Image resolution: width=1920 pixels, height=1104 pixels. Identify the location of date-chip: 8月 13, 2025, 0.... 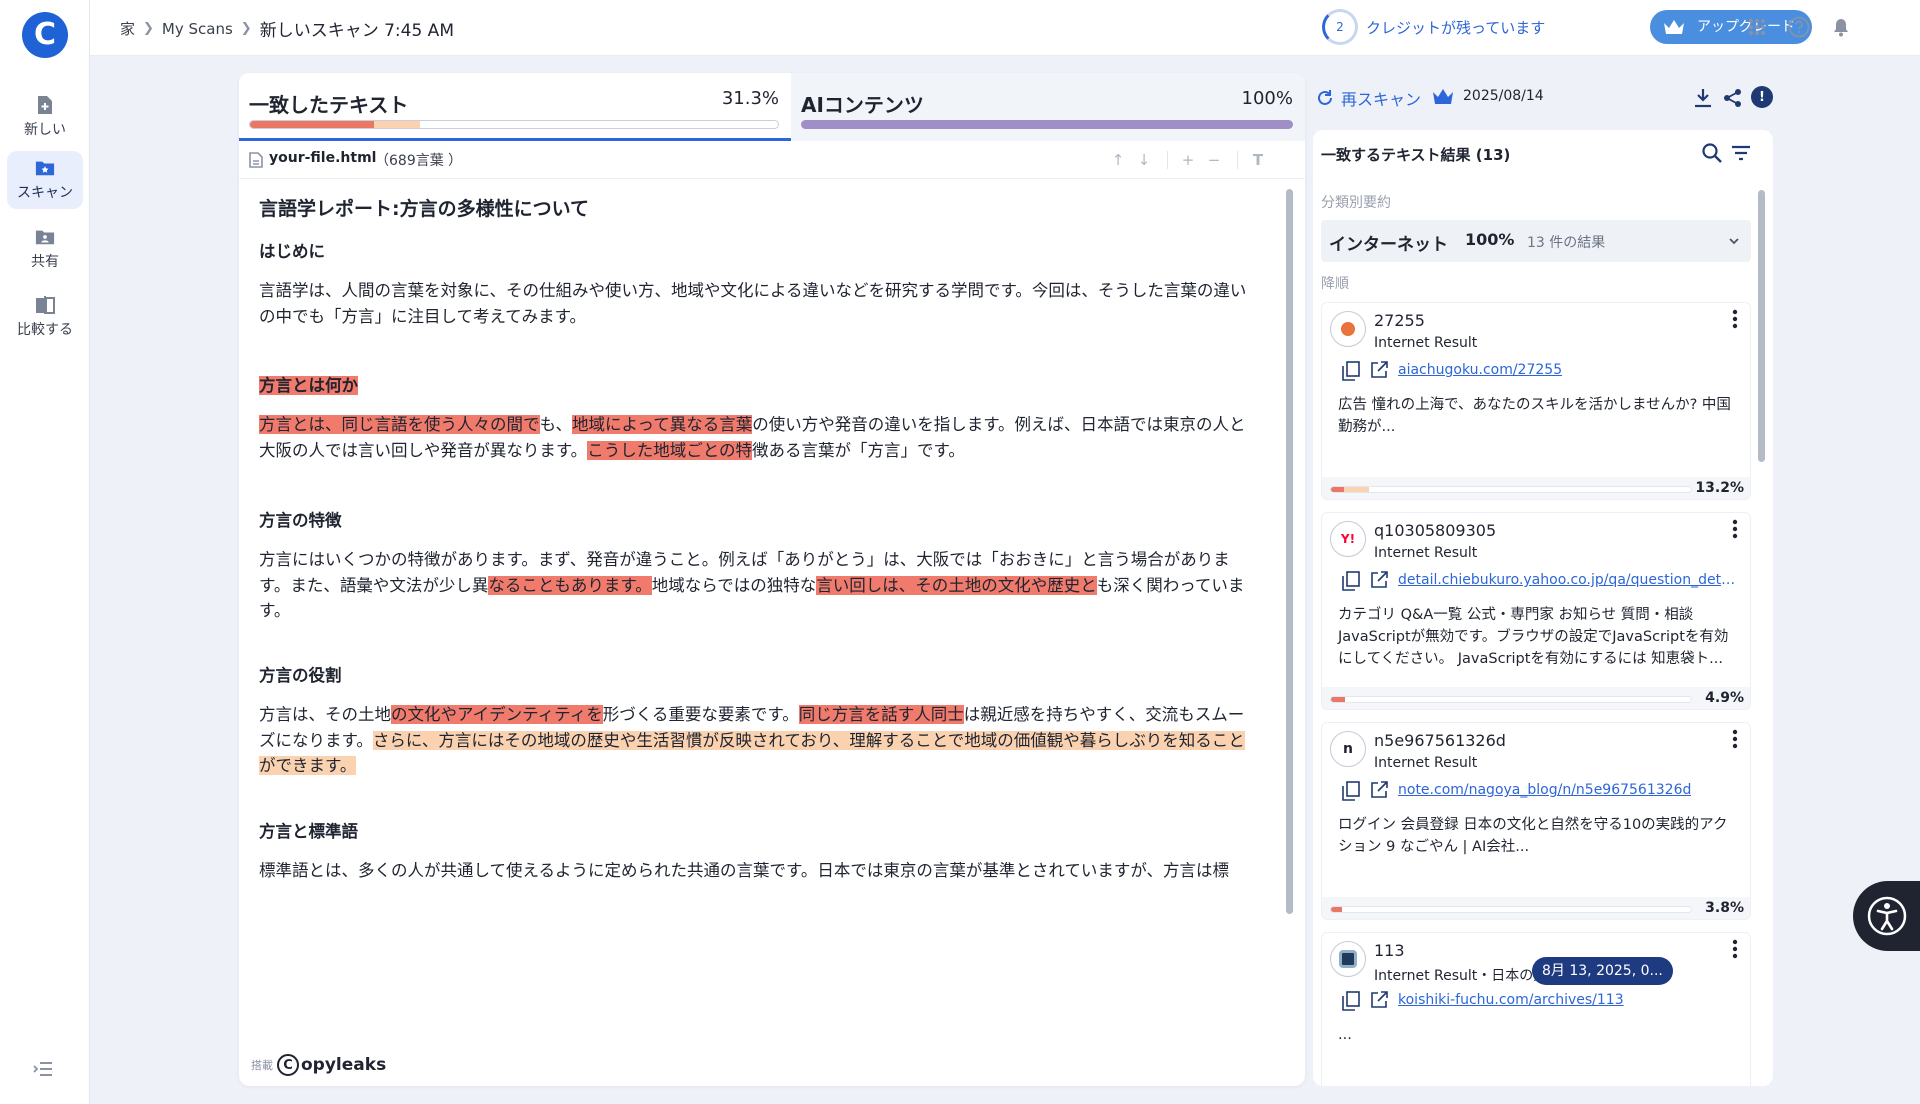
(1602, 971).